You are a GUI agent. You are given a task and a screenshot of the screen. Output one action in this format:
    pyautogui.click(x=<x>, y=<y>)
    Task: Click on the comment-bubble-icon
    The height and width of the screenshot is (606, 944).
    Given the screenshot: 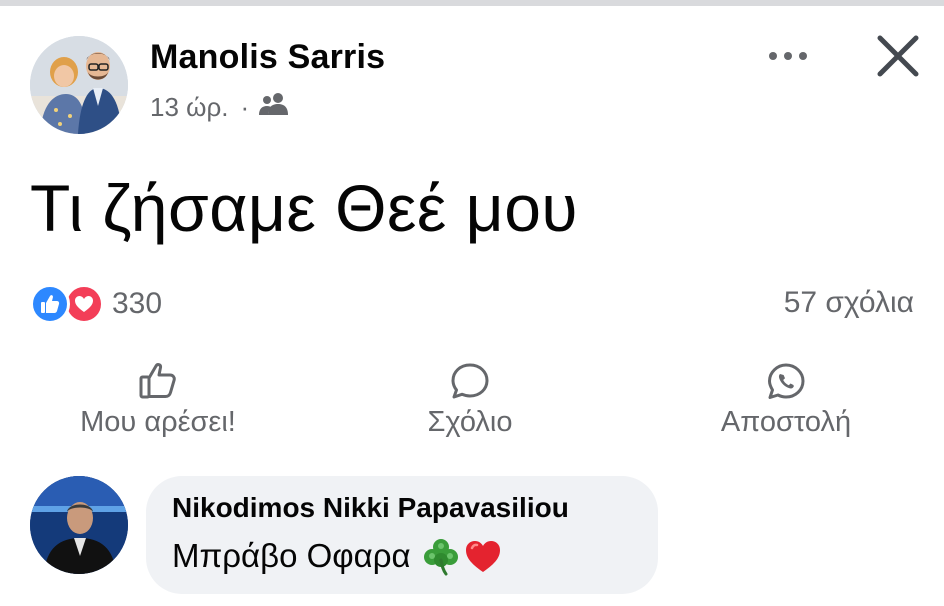 What is the action you would take?
    pyautogui.click(x=470, y=381)
    